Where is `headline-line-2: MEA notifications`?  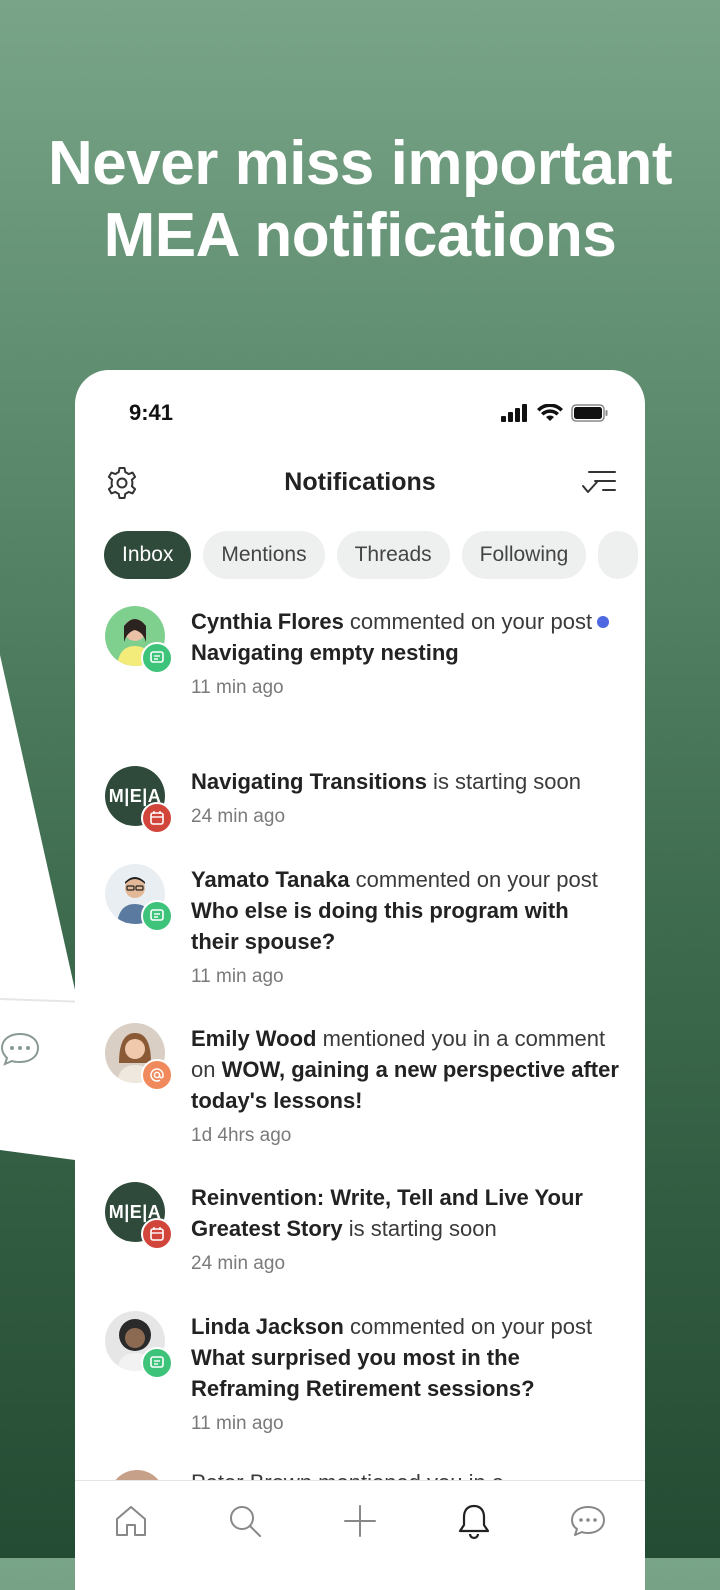
headline-line-2: MEA notifications is located at coordinates (360, 235).